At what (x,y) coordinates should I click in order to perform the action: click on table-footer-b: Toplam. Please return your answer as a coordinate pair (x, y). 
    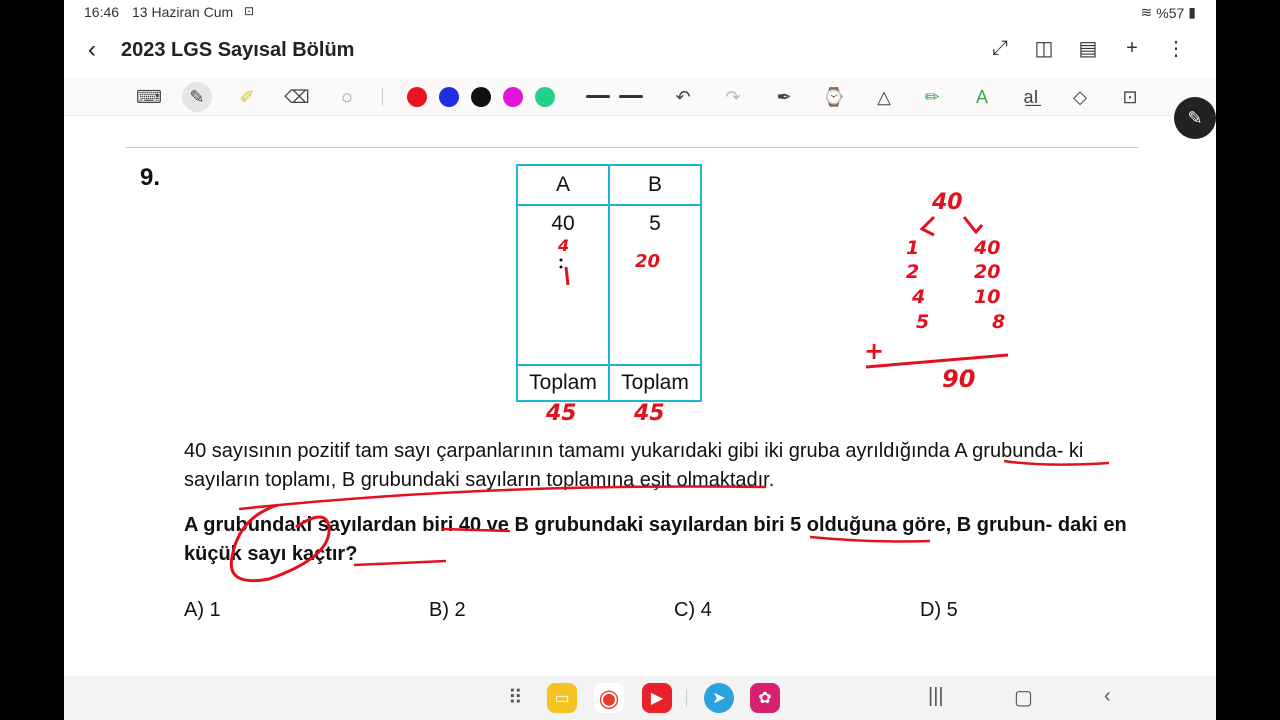
    Looking at the image, I should click on (655, 383).